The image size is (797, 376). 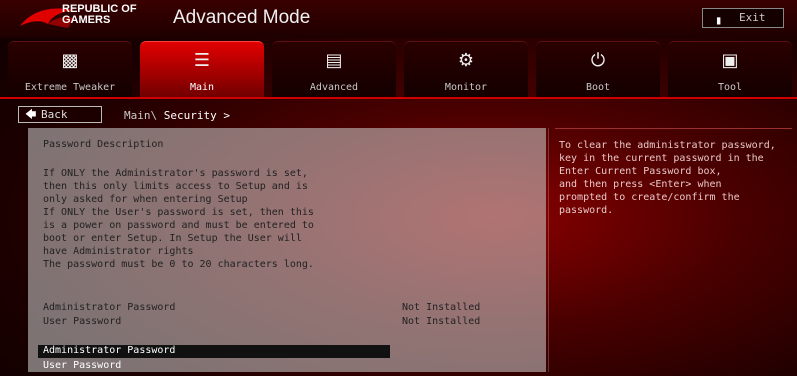 What do you see at coordinates (109, 350) in the screenshot?
I see `administrator-password-option: Administrator Password` at bounding box center [109, 350].